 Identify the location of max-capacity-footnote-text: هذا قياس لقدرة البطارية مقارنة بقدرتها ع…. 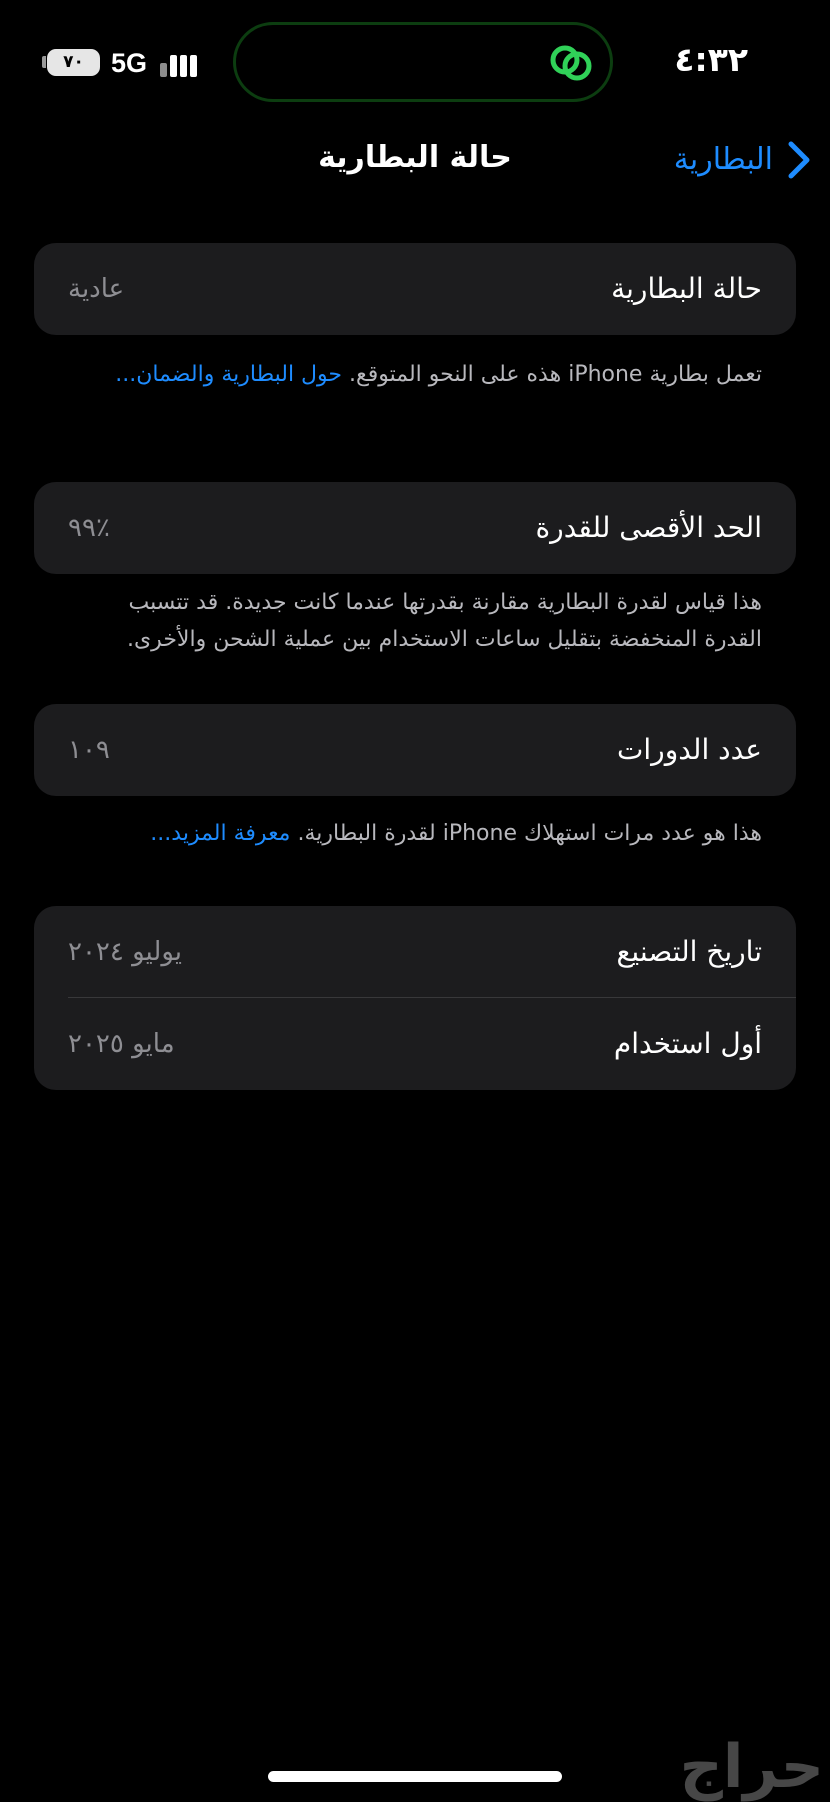
(444, 621).